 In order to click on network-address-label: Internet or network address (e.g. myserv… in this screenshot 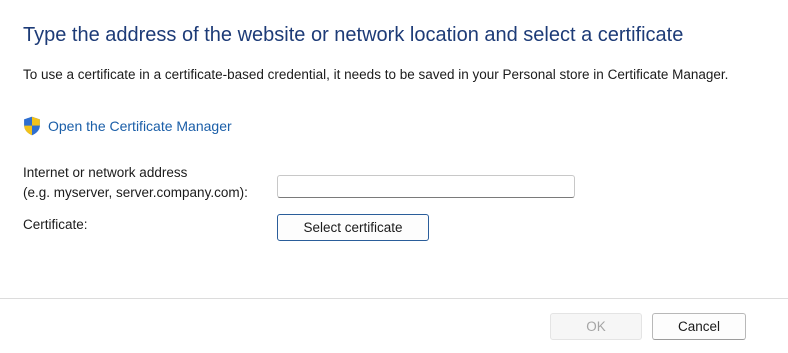, I will do `click(135, 183)`.